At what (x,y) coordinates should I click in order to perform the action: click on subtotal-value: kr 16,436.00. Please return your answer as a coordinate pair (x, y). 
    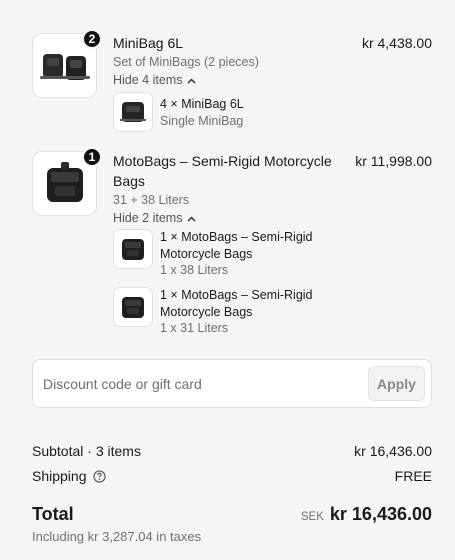
    Looking at the image, I should click on (393, 451).